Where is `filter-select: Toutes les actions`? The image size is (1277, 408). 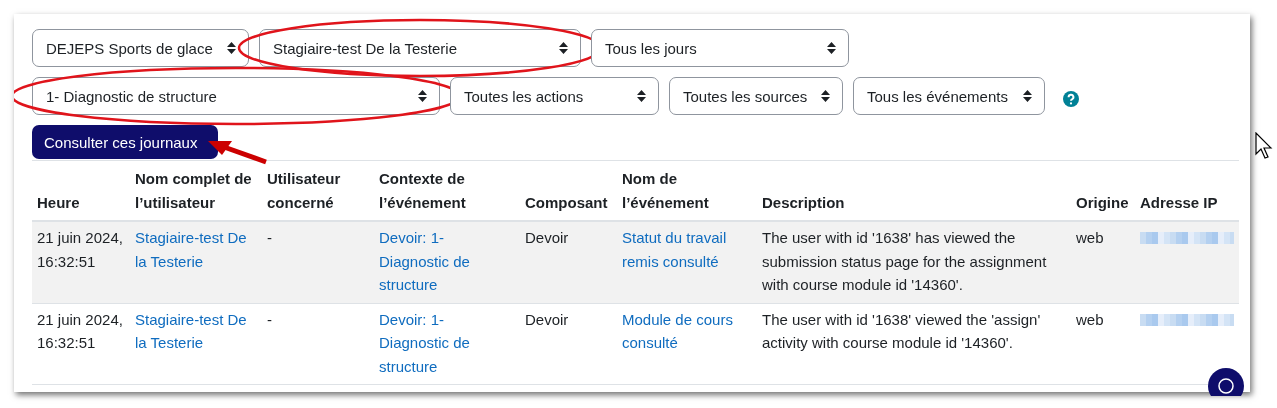 filter-select: Toutes les actions is located at coordinates (554, 96).